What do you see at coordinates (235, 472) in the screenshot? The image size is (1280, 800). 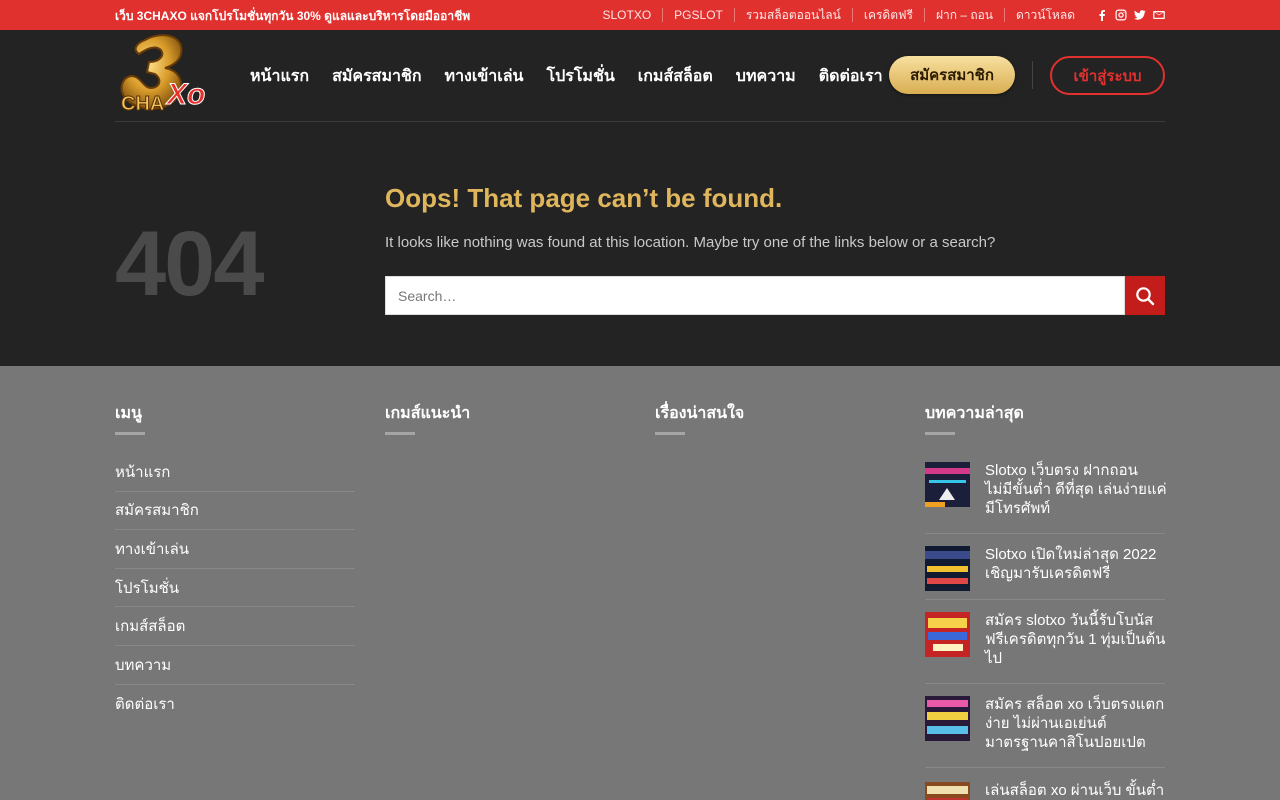 I see `footer-menu-home: หน้าแรก` at bounding box center [235, 472].